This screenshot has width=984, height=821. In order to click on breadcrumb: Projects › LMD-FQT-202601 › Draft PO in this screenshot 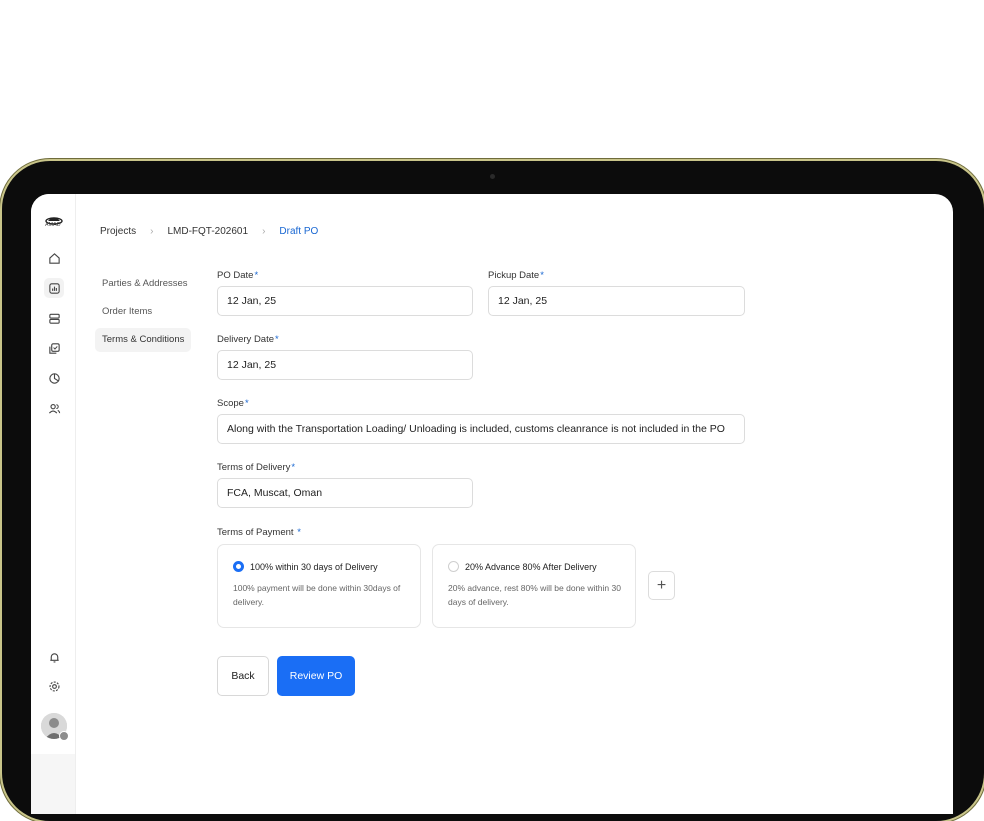, I will do `click(209, 231)`.